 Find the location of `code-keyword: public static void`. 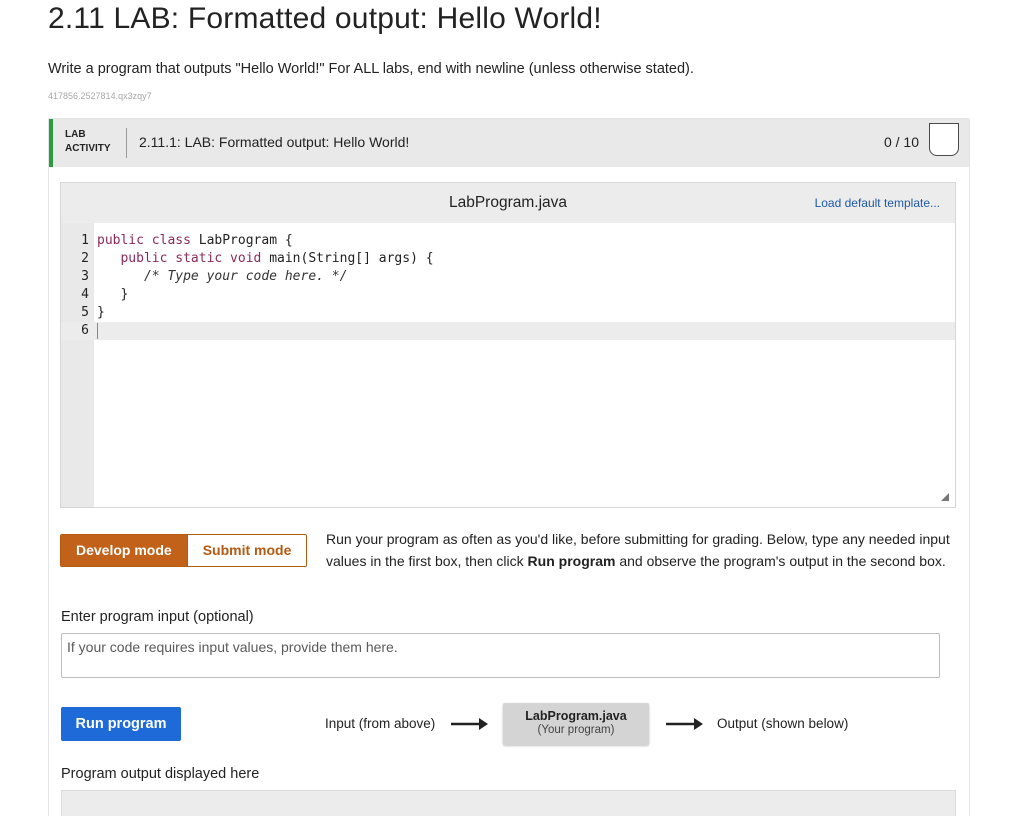

code-keyword: public static void is located at coordinates (183, 258).